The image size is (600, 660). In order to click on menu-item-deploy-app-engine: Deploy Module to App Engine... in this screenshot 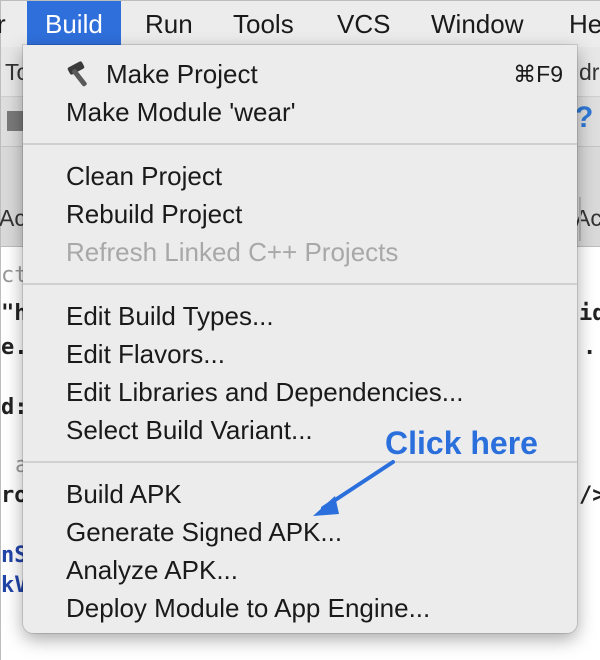, I will do `click(300, 608)`.